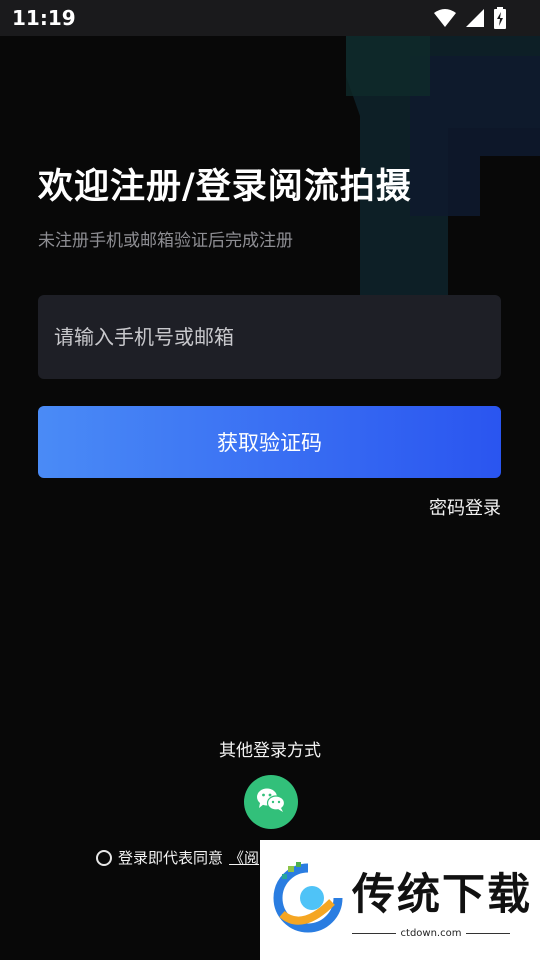 The height and width of the screenshot is (960, 540). What do you see at coordinates (488, 933) in the screenshot?
I see `watermark-divider-right` at bounding box center [488, 933].